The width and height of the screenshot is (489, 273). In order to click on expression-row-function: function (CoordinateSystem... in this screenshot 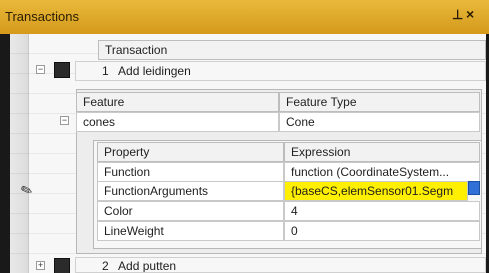, I will do `click(382, 172)`.